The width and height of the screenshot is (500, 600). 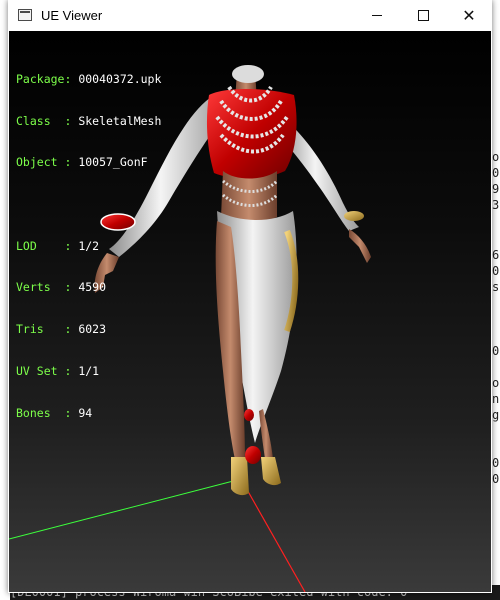 I want to click on info-row: UV Set : 1/1, so click(x=88, y=371).